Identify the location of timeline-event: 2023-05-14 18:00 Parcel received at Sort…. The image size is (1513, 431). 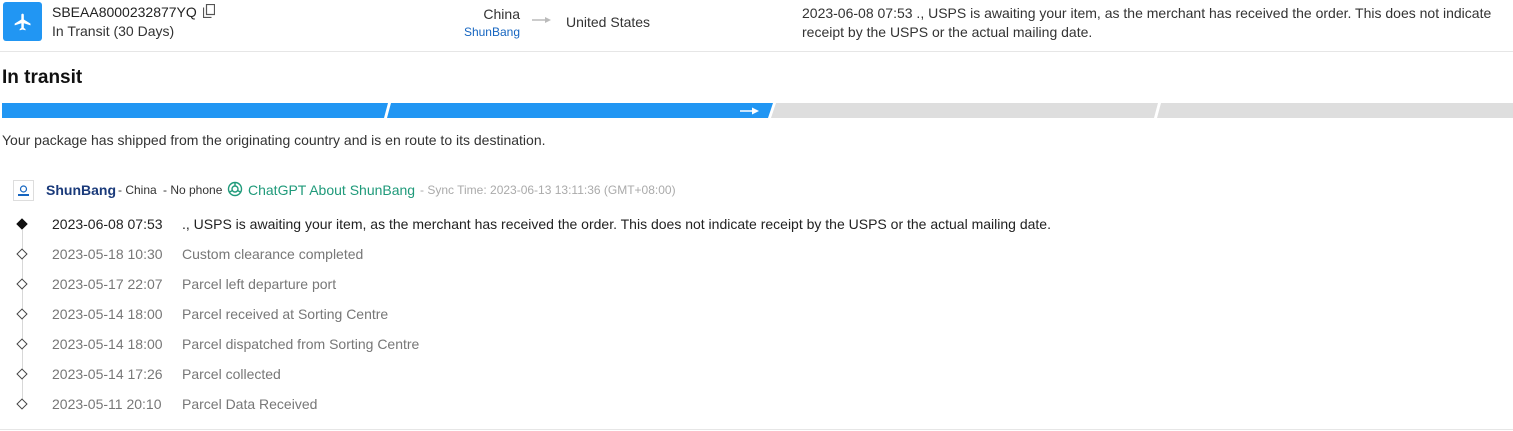
(756, 317).